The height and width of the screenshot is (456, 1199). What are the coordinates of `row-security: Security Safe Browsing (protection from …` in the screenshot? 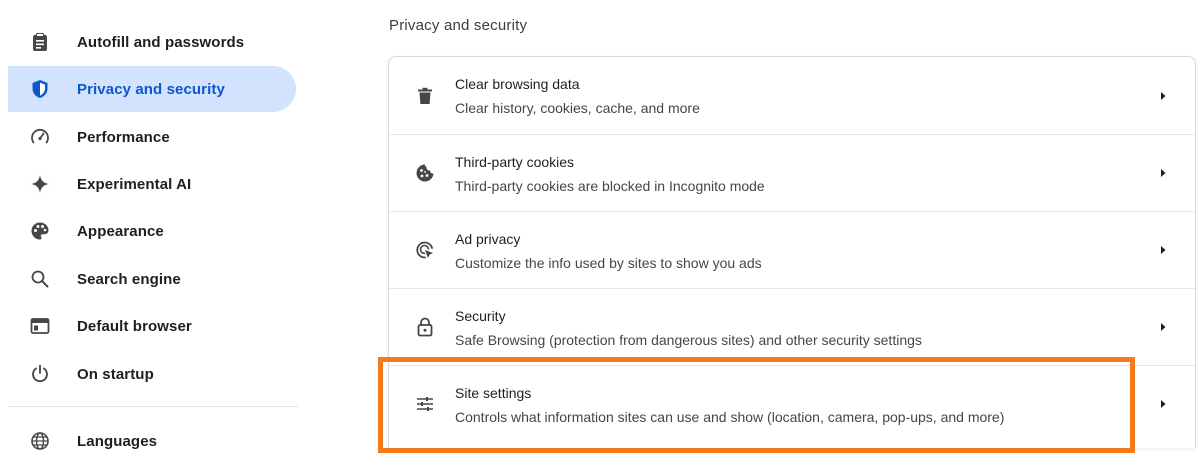 It's located at (792, 326).